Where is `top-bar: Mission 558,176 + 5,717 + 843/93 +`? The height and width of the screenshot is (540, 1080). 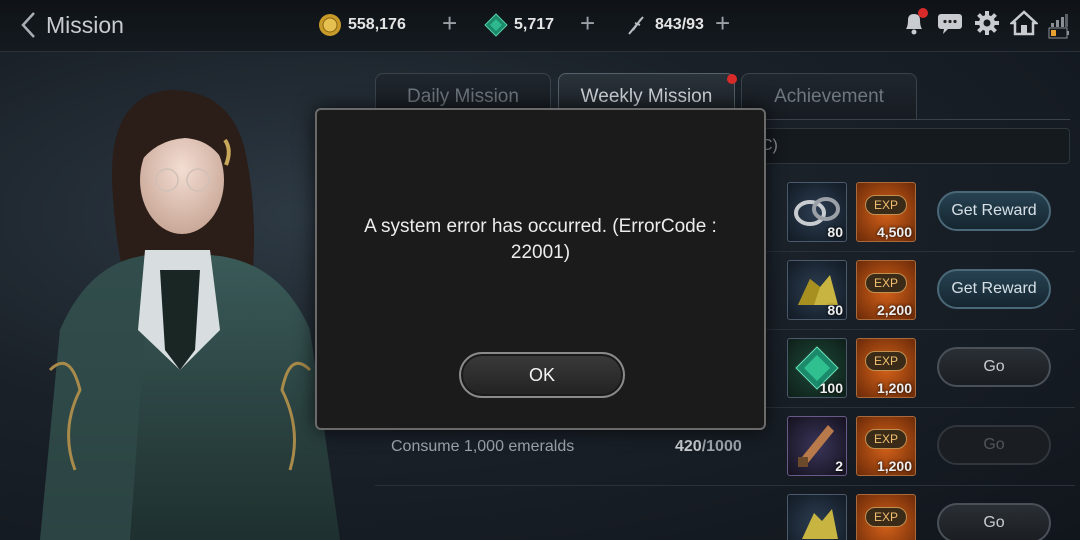
top-bar: Mission 558,176 + 5,717 + 843/93 + is located at coordinates (540, 26).